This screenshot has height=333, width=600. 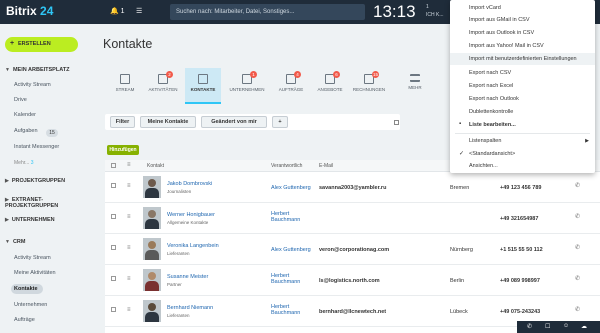 I want to click on sidebar-item-deals: Aufträge, so click(x=24, y=320).